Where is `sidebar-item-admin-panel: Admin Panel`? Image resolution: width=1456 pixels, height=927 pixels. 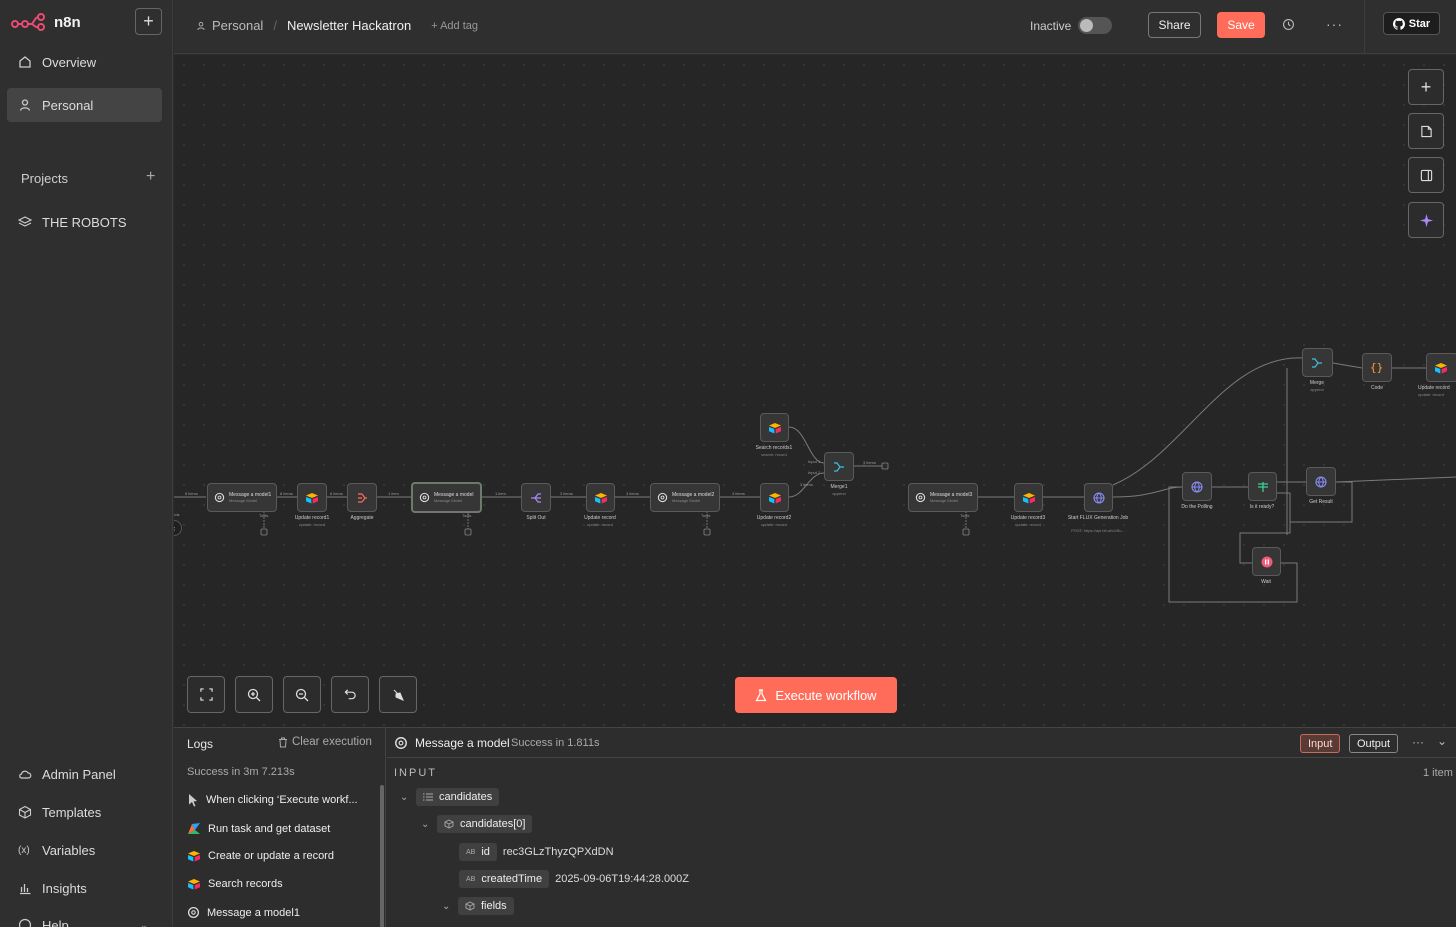
sidebar-item-admin-panel: Admin Panel is located at coordinates (84, 774).